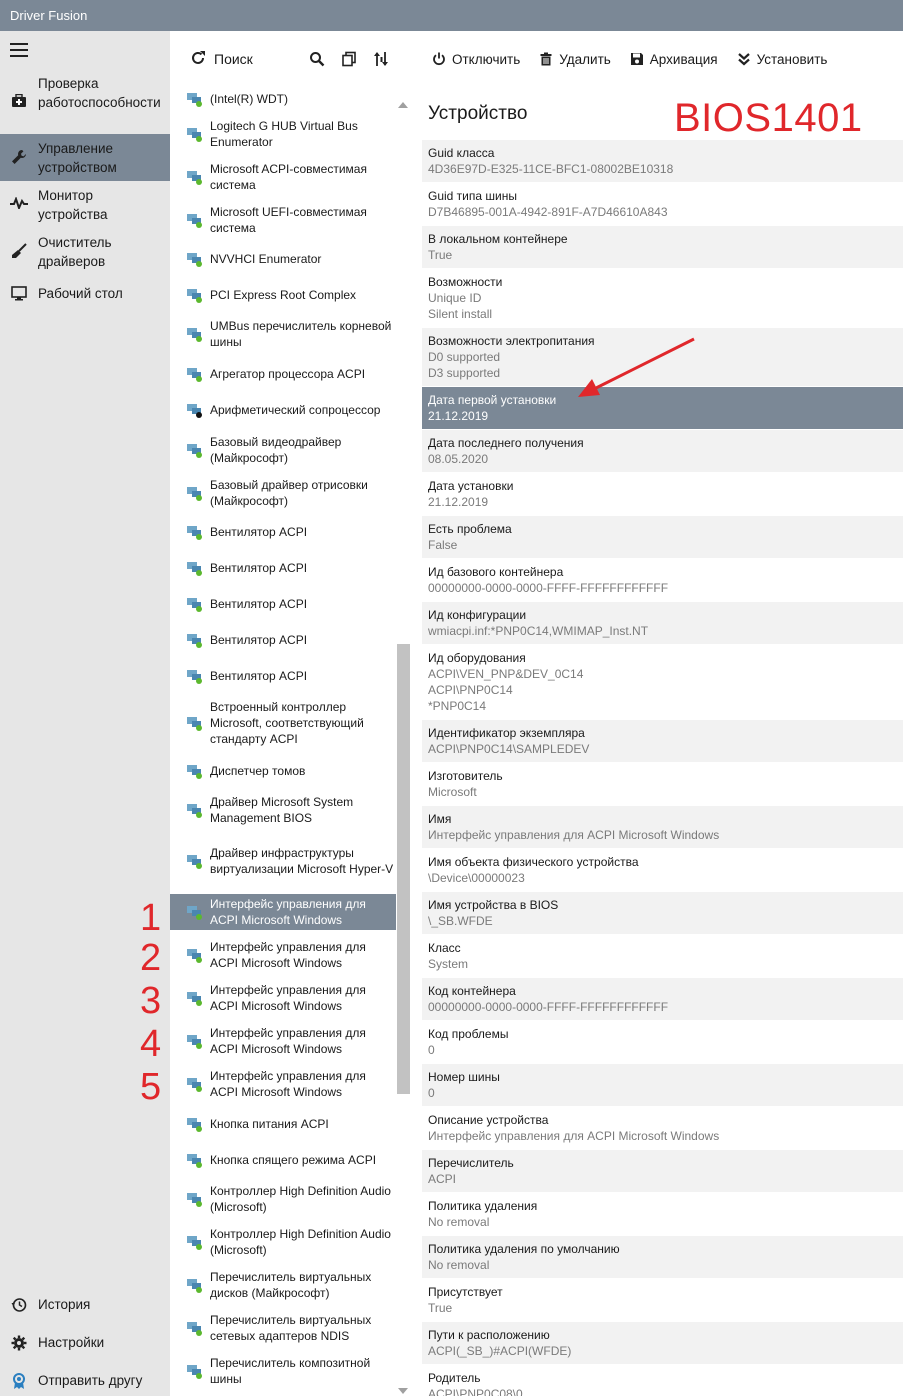 Image resolution: width=903 pixels, height=1396 pixels. I want to click on hamburger-menu-icon, so click(19, 50).